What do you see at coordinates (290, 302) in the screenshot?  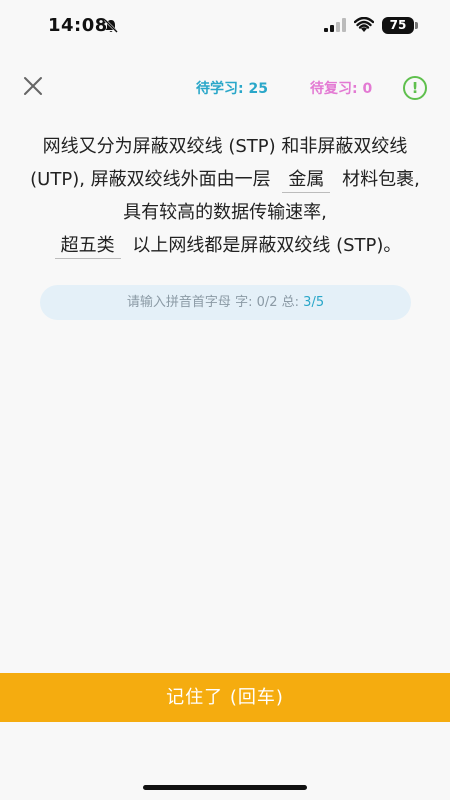 I see `total-label: 总:` at bounding box center [290, 302].